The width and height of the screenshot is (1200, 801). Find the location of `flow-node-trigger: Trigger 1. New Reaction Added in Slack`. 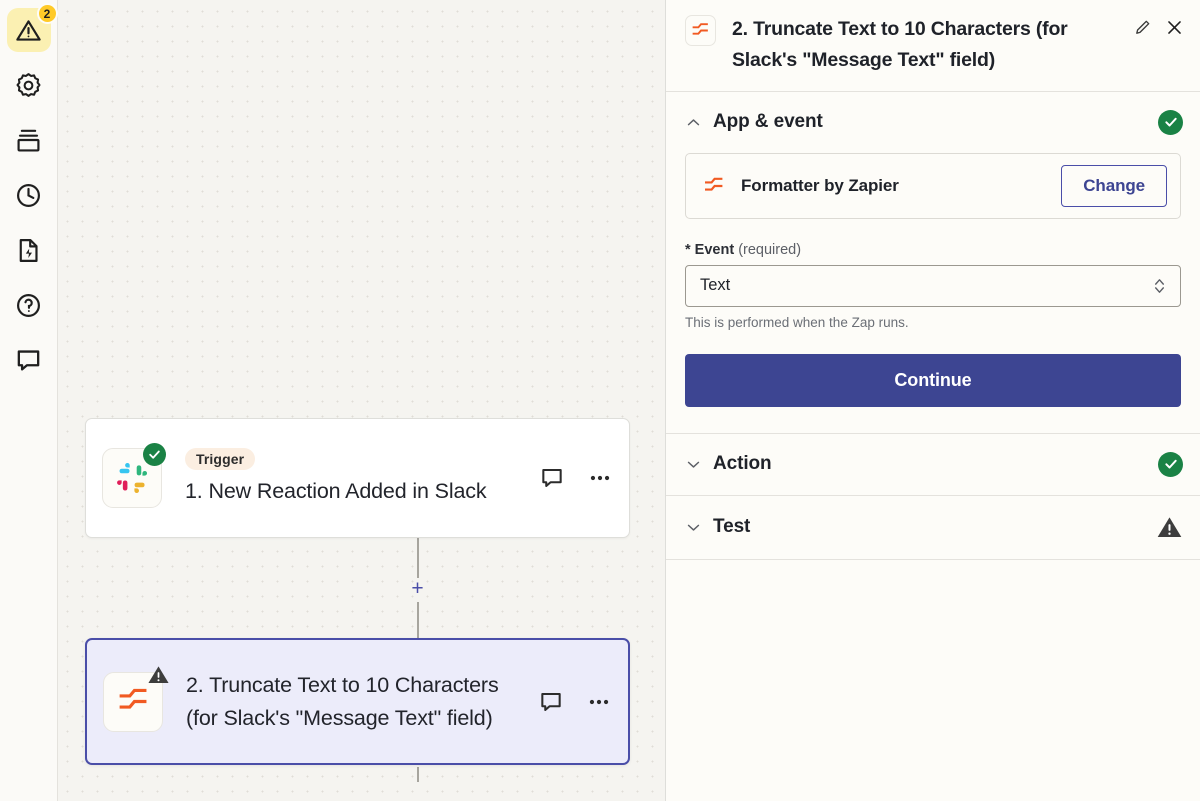

flow-node-trigger: Trigger 1. New Reaction Added in Slack is located at coordinates (357, 478).